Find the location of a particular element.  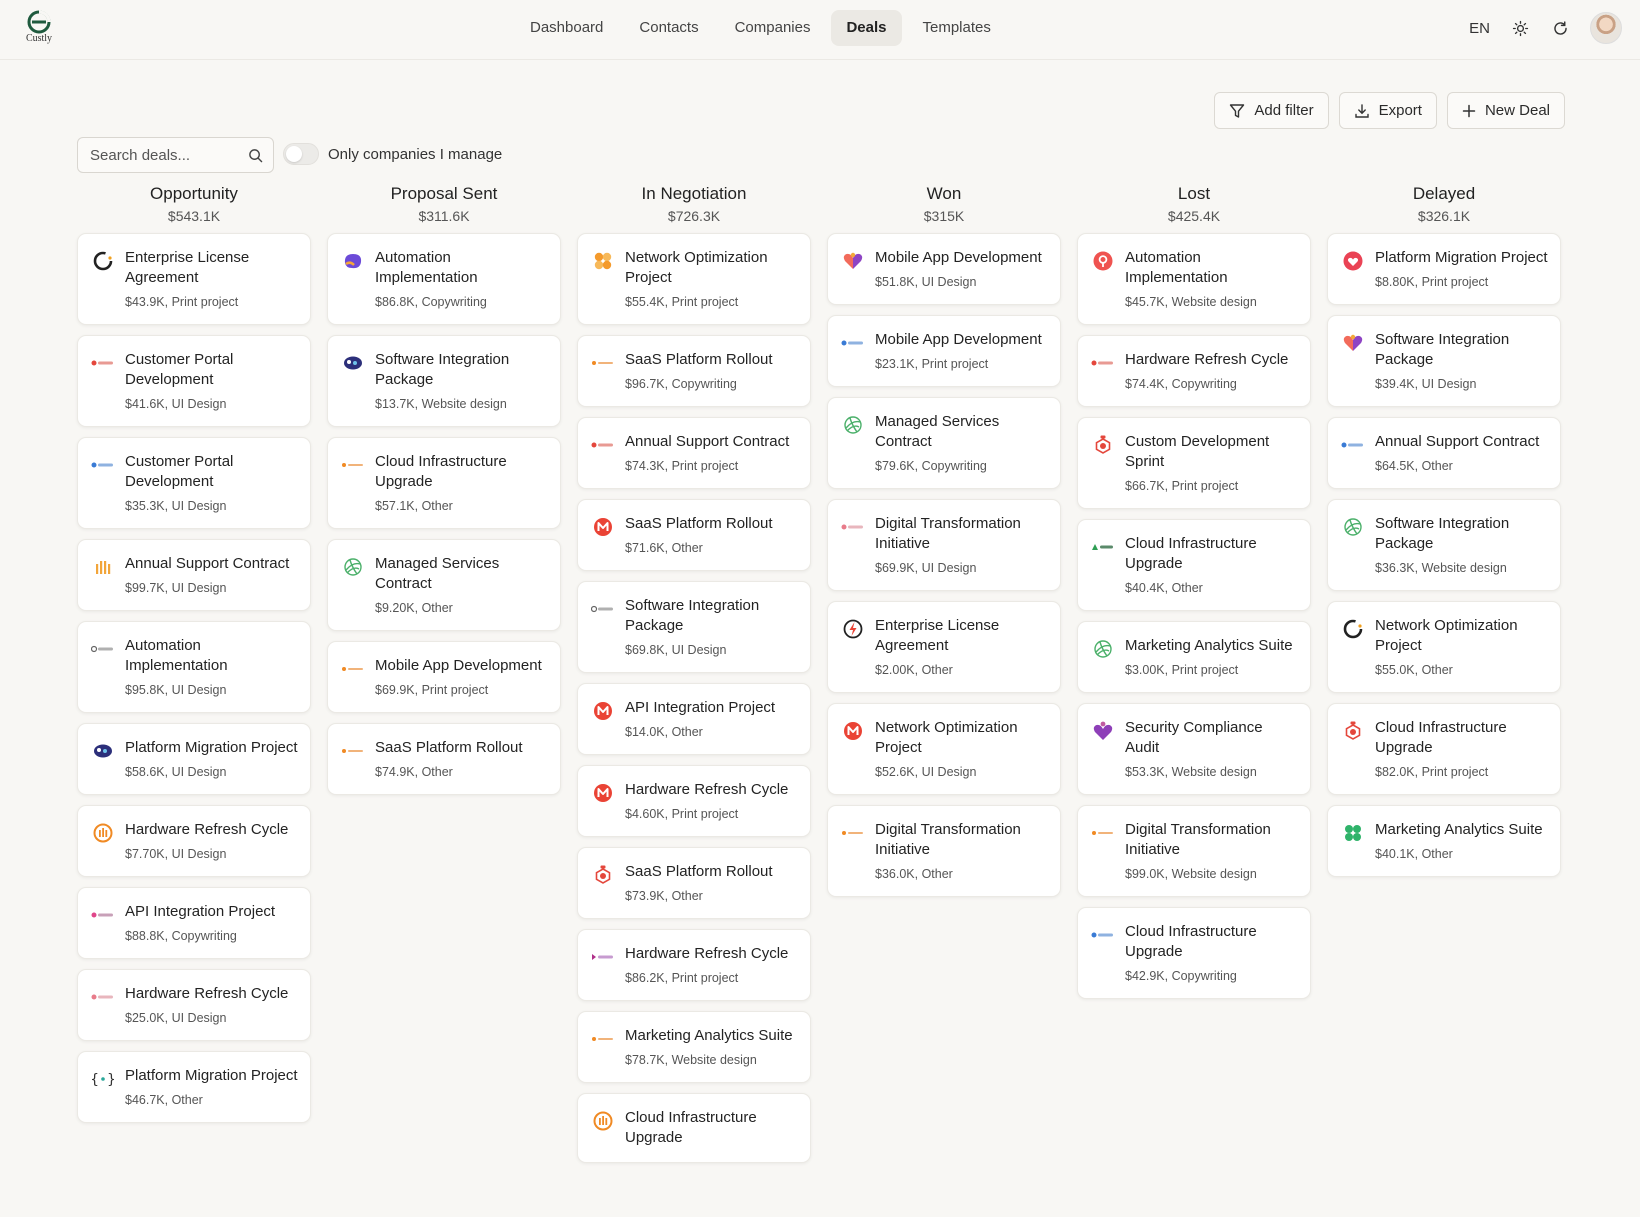

deal-name: Cloud Infrastructure Upgrade is located at coordinates (1441, 737).